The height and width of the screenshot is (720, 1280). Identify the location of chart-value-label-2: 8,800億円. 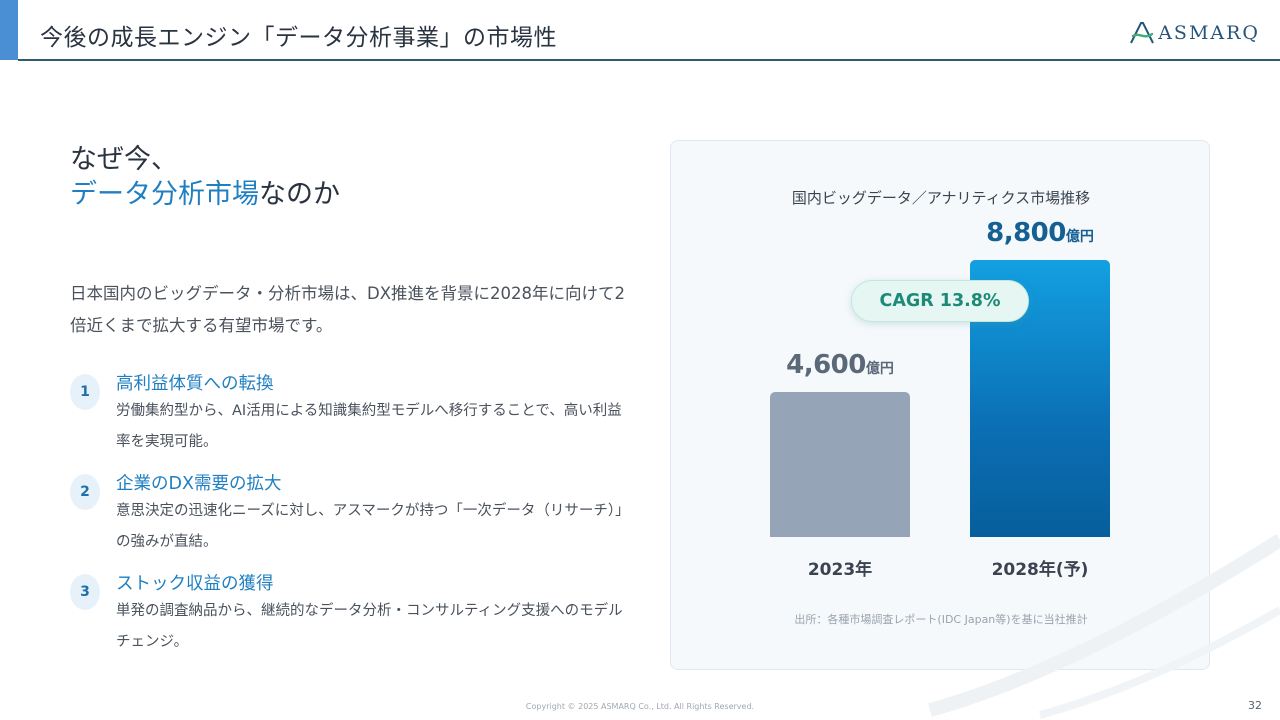
(1040, 233).